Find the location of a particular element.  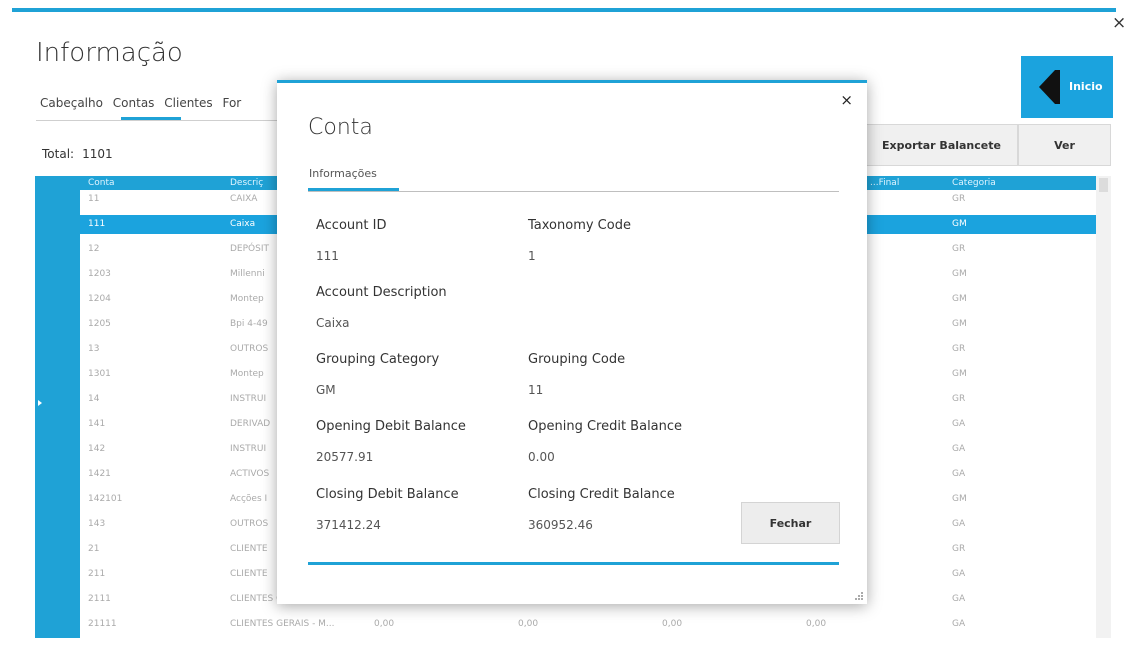

cell-desc: Bpi 4-49 is located at coordinates (249, 324).